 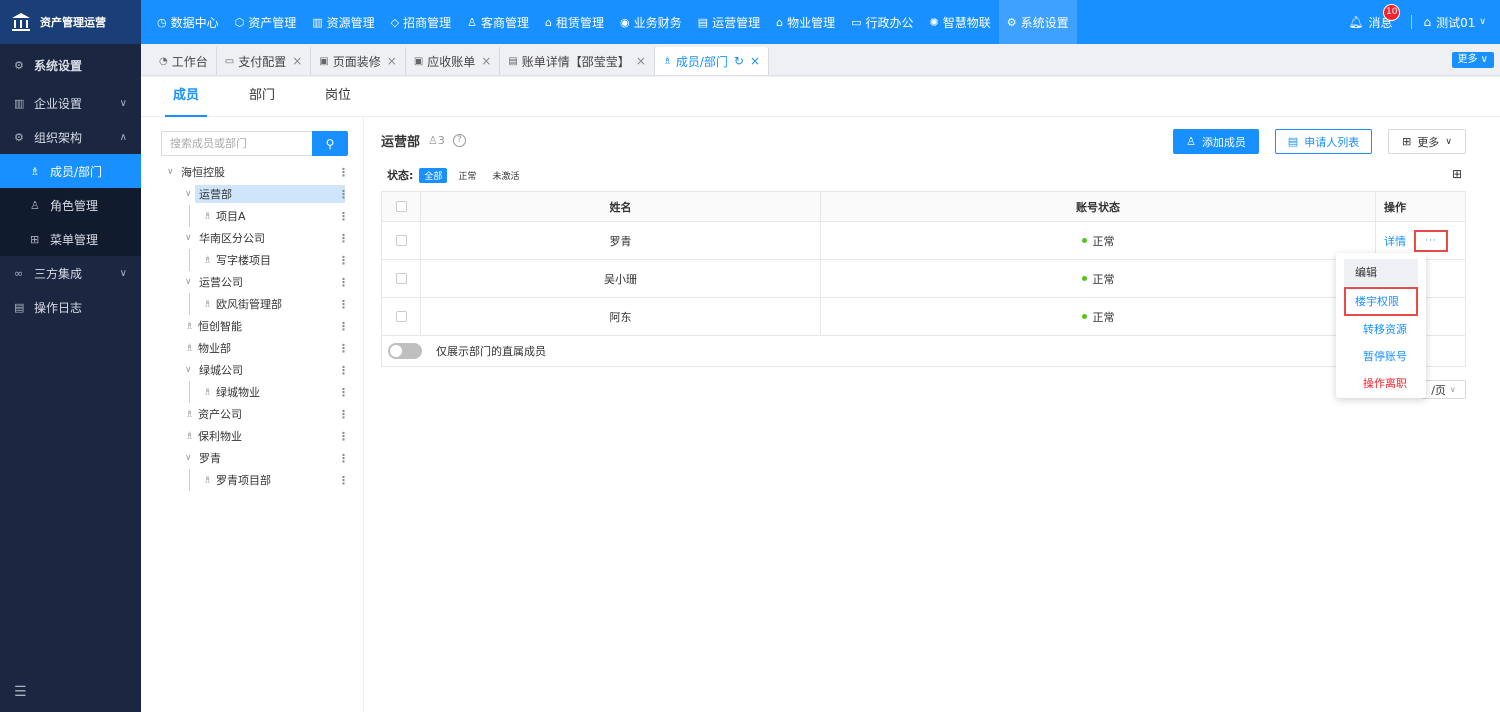 I want to click on topnav-item: ✺ 智慧物联, so click(x=960, y=22).